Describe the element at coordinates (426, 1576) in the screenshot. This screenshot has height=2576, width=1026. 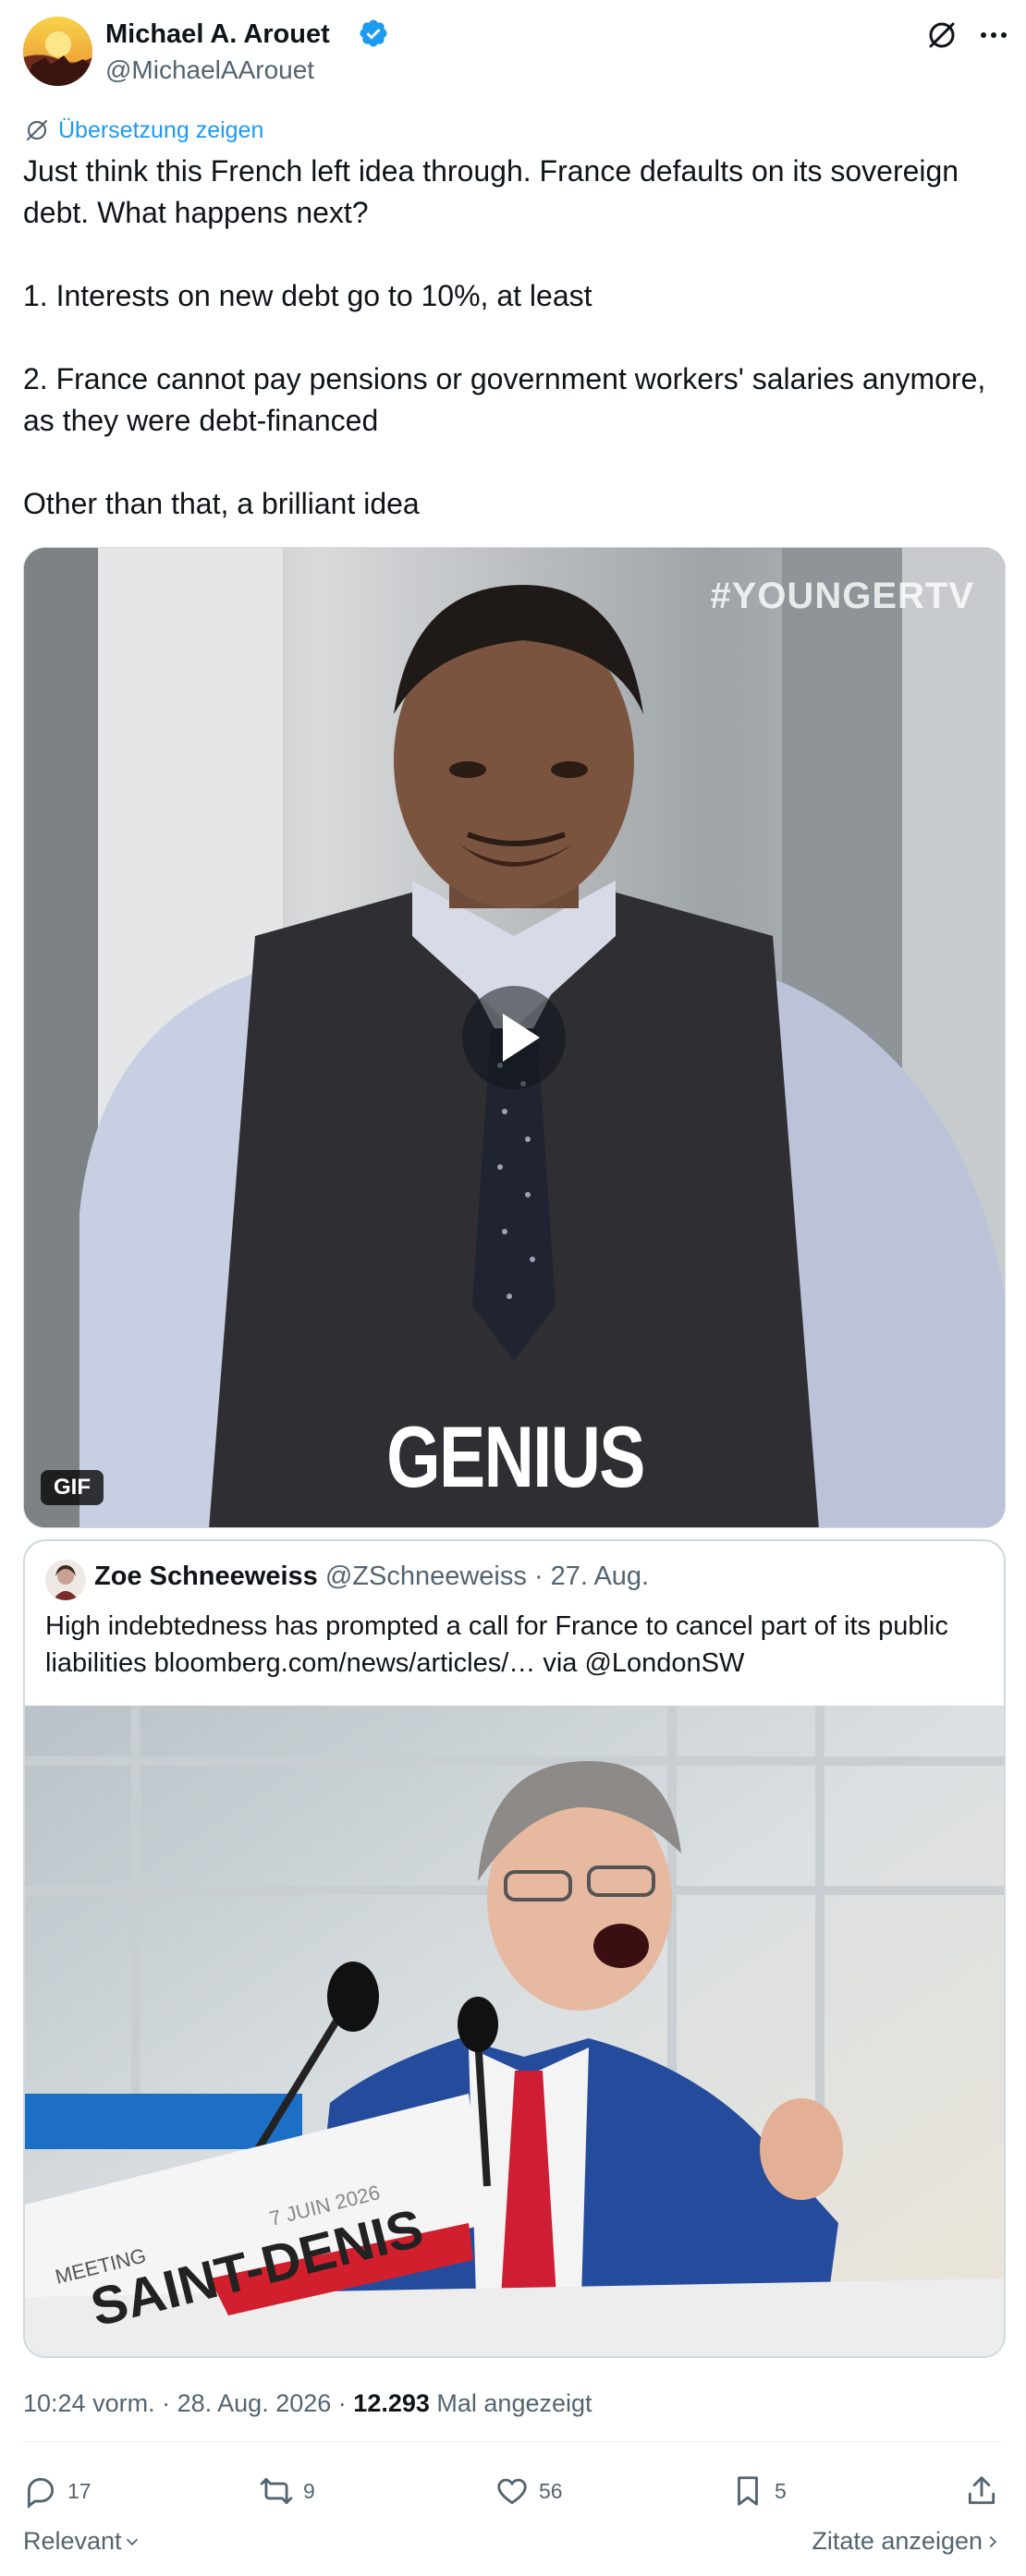
I see `quoted-author-handle: @ZSchneeweiss` at that location.